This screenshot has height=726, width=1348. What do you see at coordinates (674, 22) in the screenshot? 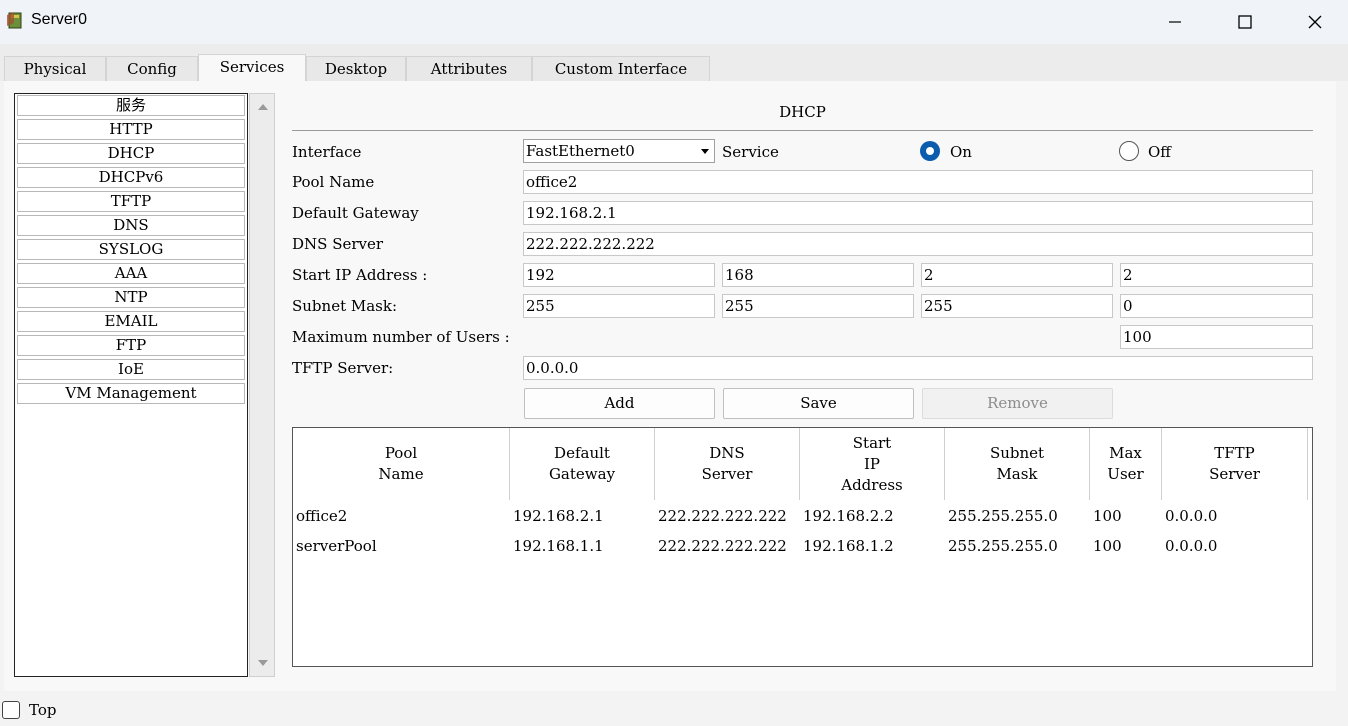
I see `title-bar: Server0` at bounding box center [674, 22].